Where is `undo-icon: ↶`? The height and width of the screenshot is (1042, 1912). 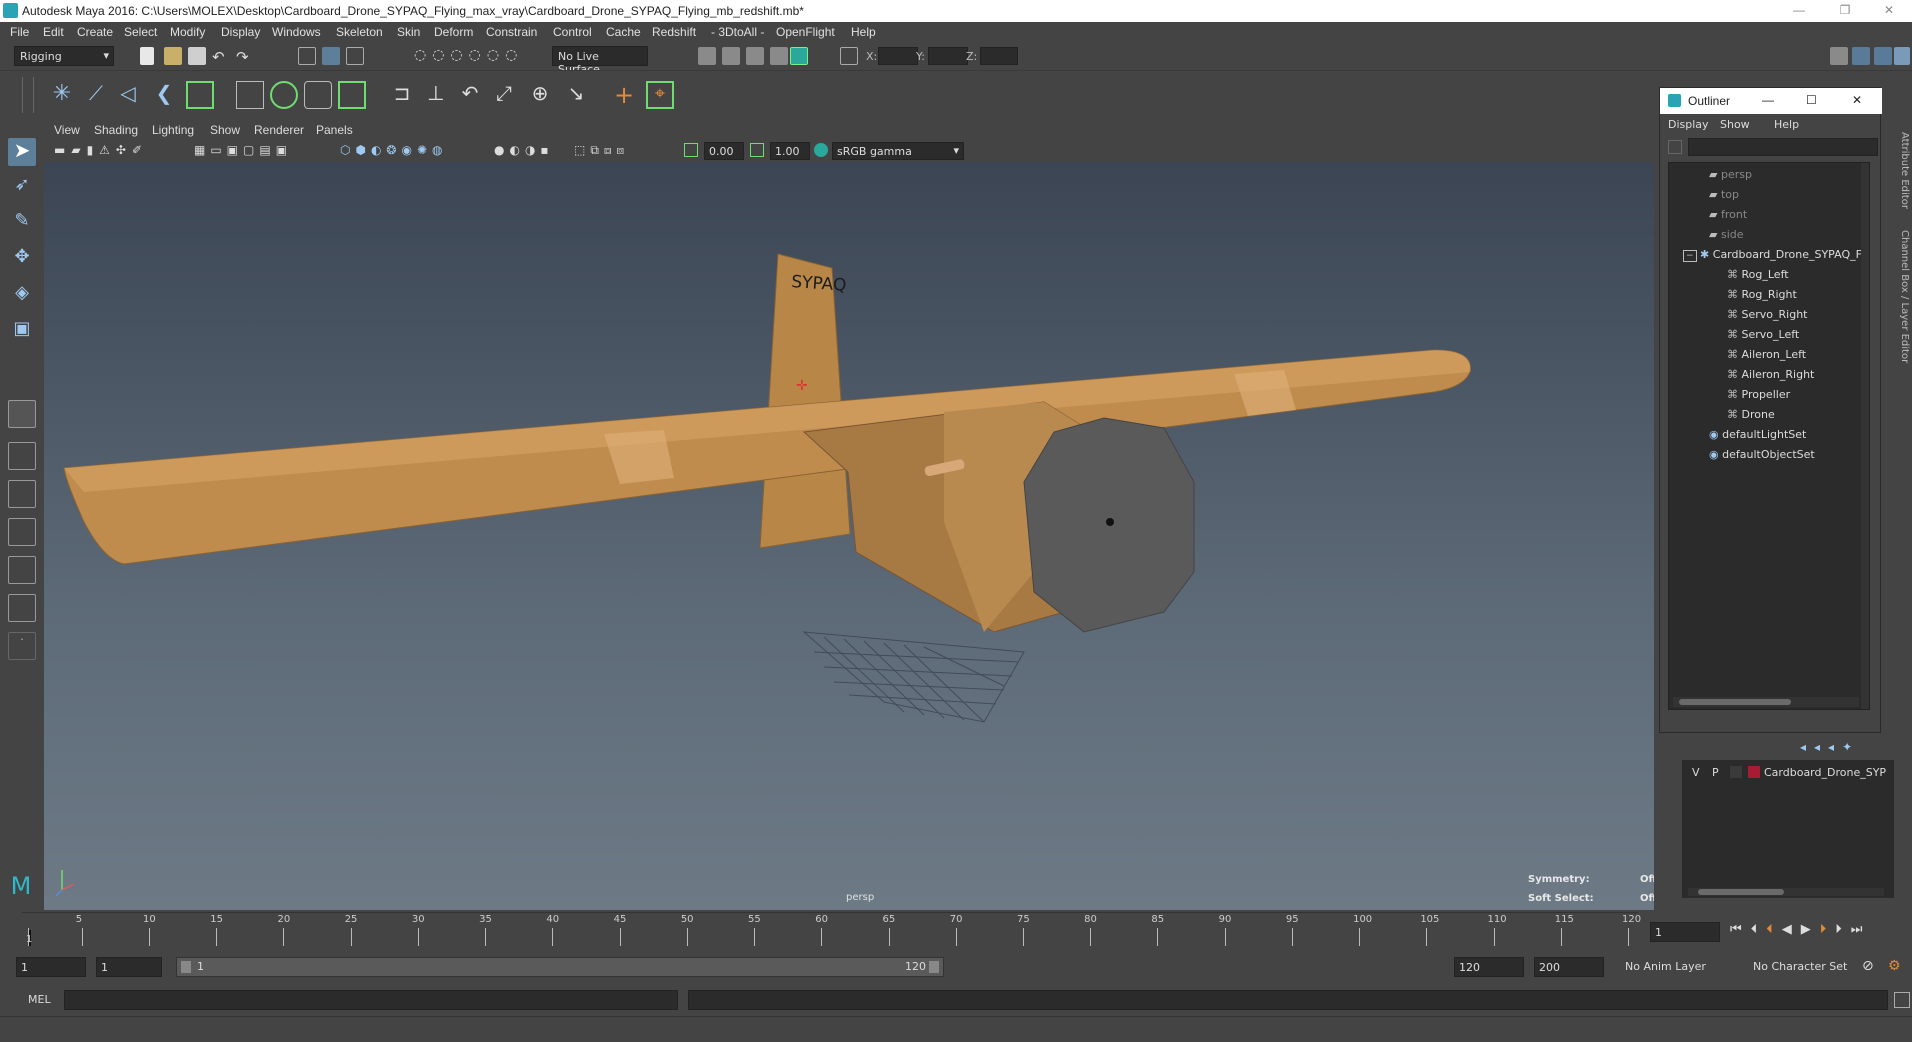 undo-icon: ↶ is located at coordinates (218, 57).